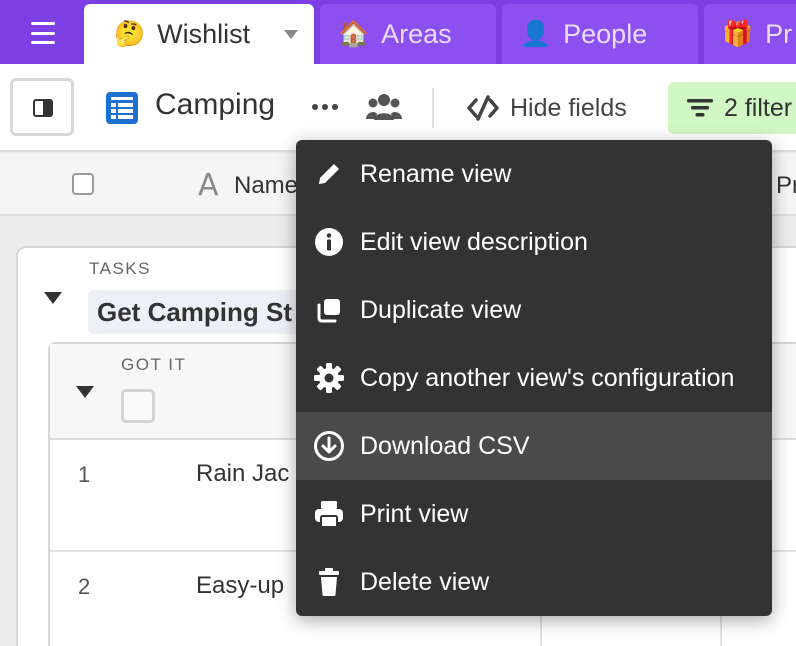 The height and width of the screenshot is (646, 796). I want to click on subgroup-field-label: GOT IT, so click(154, 364).